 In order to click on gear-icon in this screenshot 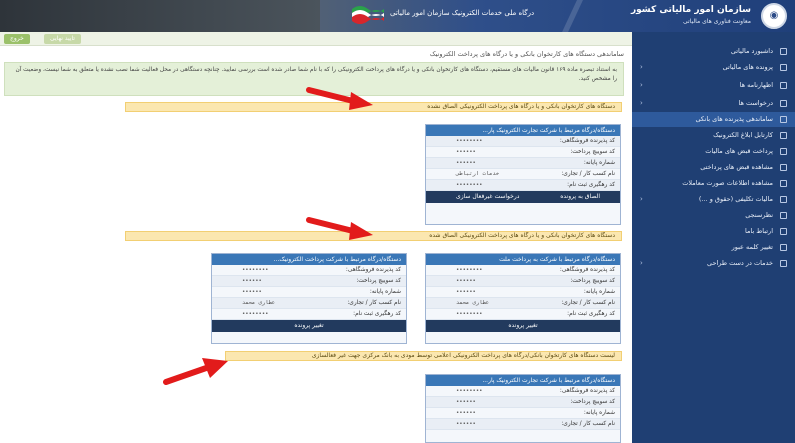, I will do `click(783, 263)`.